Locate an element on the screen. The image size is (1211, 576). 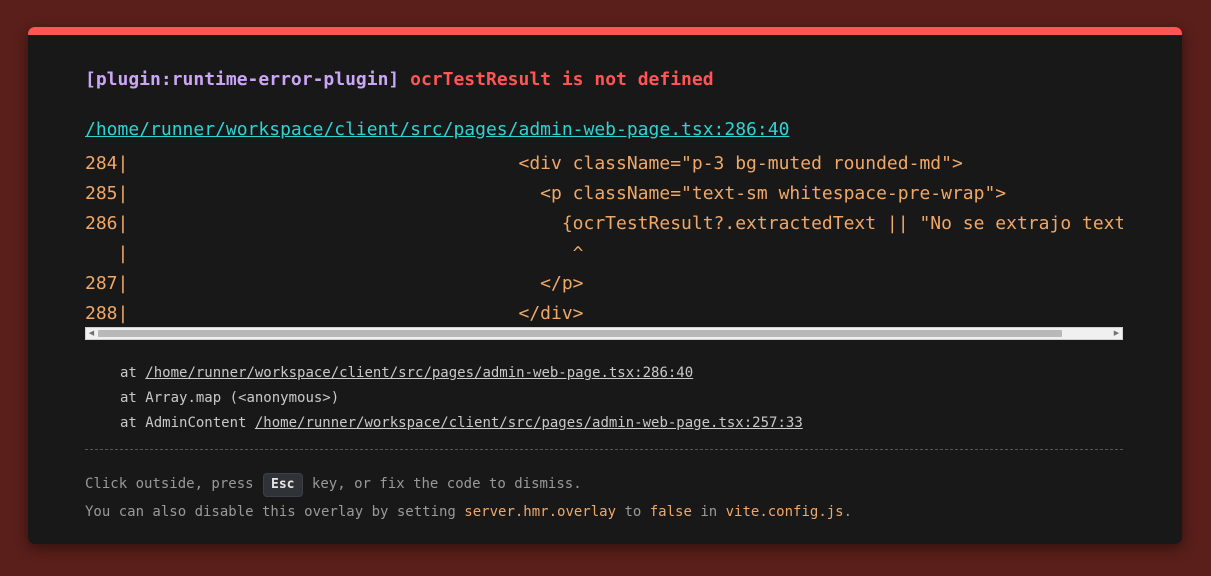
code-line-caret: | ^ is located at coordinates (334, 253).